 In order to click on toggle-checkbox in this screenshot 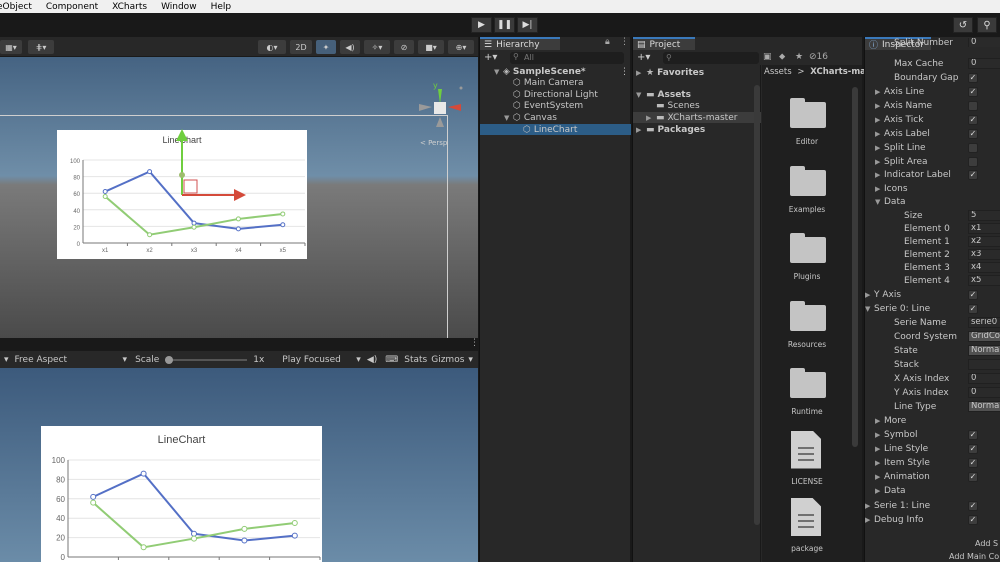, I will do `click(973, 147)`.